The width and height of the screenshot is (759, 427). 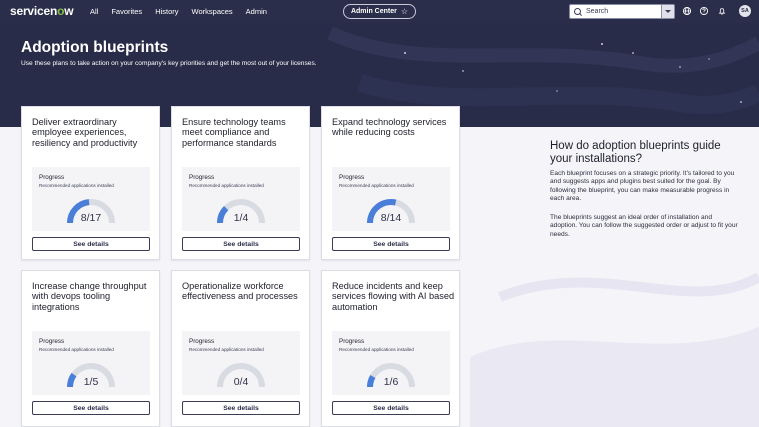 What do you see at coordinates (241, 382) in the screenshot?
I see `progress-value: 0/4` at bounding box center [241, 382].